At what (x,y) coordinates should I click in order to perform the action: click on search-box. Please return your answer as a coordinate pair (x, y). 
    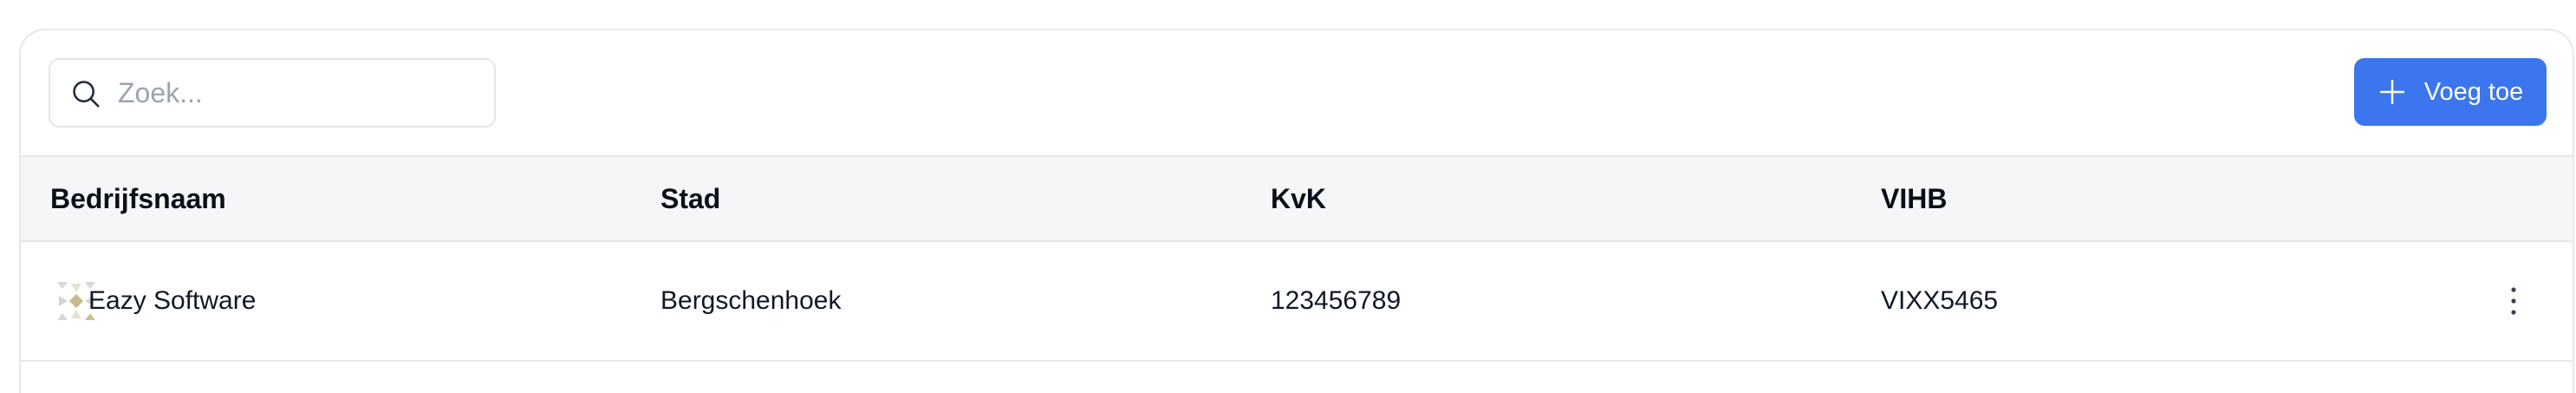
    Looking at the image, I should click on (272, 93).